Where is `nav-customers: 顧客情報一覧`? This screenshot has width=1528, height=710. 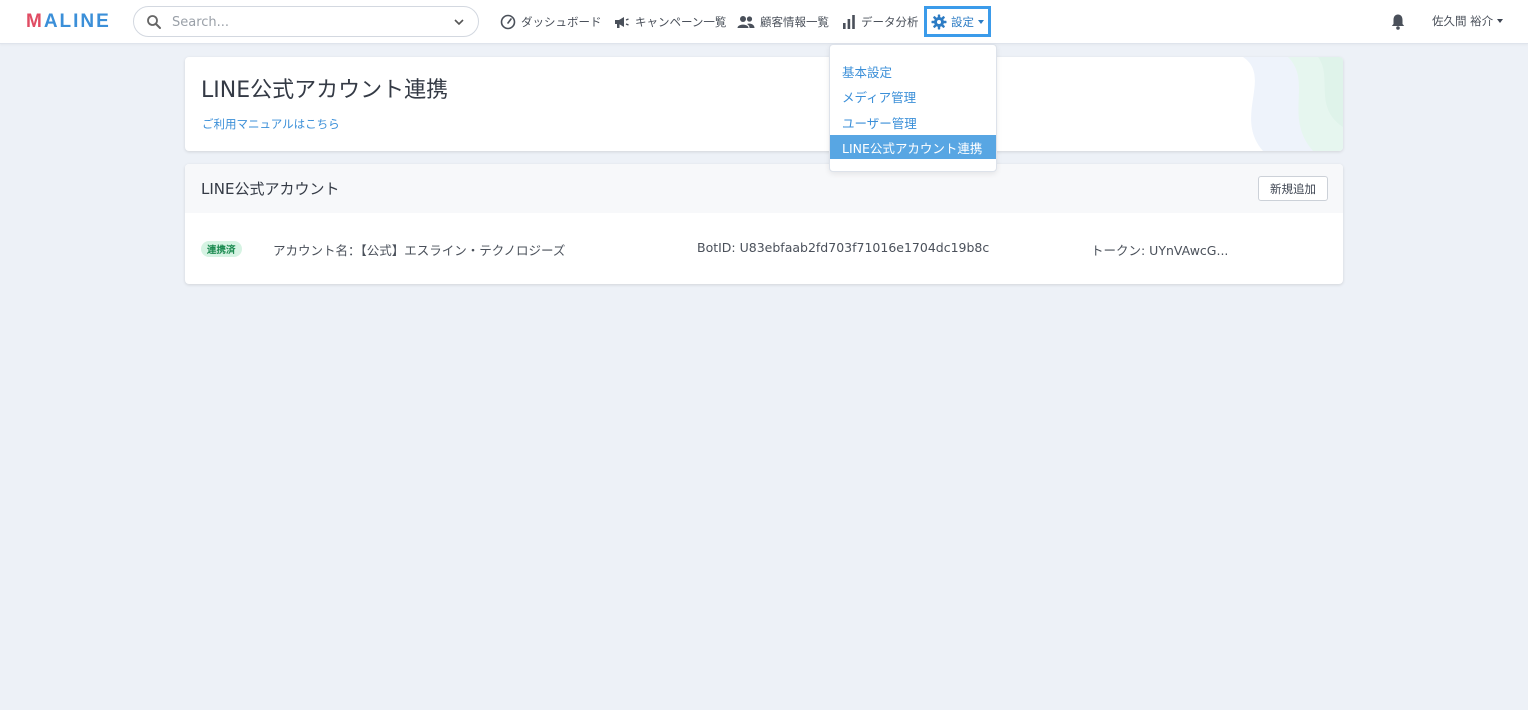 nav-customers: 顧客情報一覧 is located at coordinates (783, 22).